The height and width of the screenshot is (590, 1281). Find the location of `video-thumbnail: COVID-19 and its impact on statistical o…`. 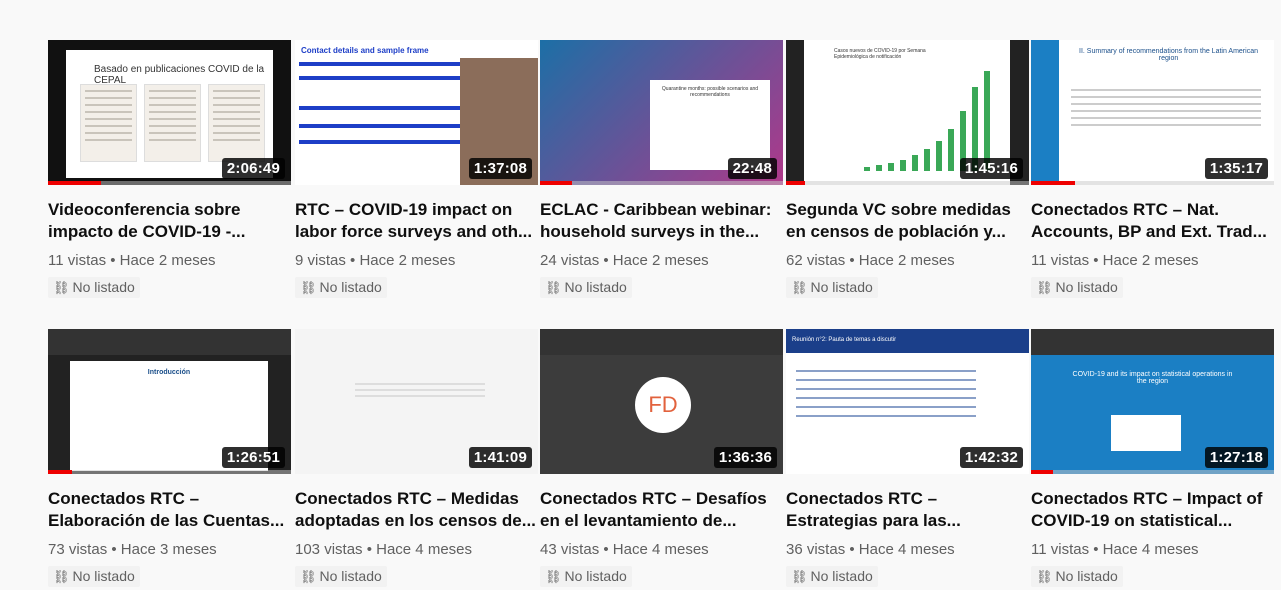

video-thumbnail: COVID-19 and its impact on statistical o… is located at coordinates (1152, 401).